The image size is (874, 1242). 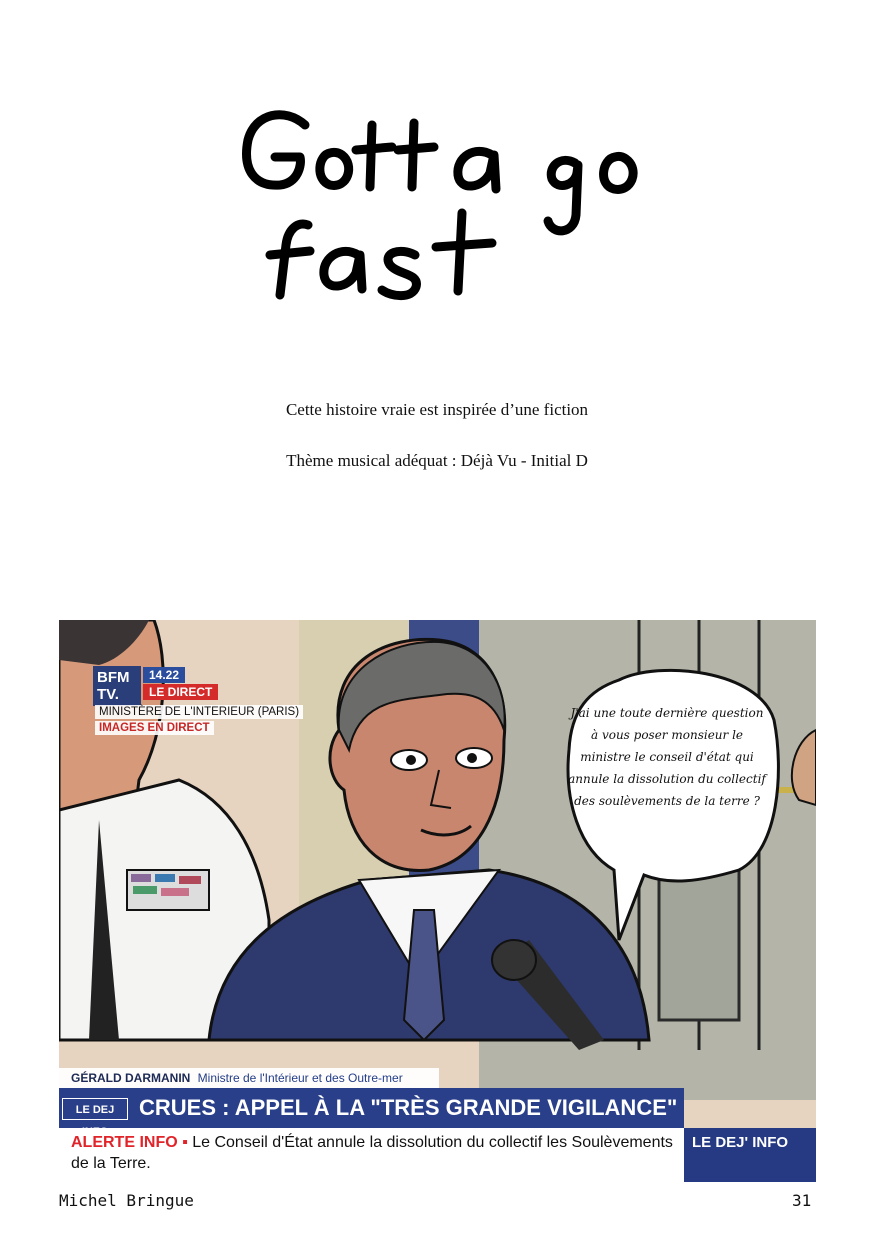 I want to click on bfm-logo: BFM TV., so click(x=117, y=686).